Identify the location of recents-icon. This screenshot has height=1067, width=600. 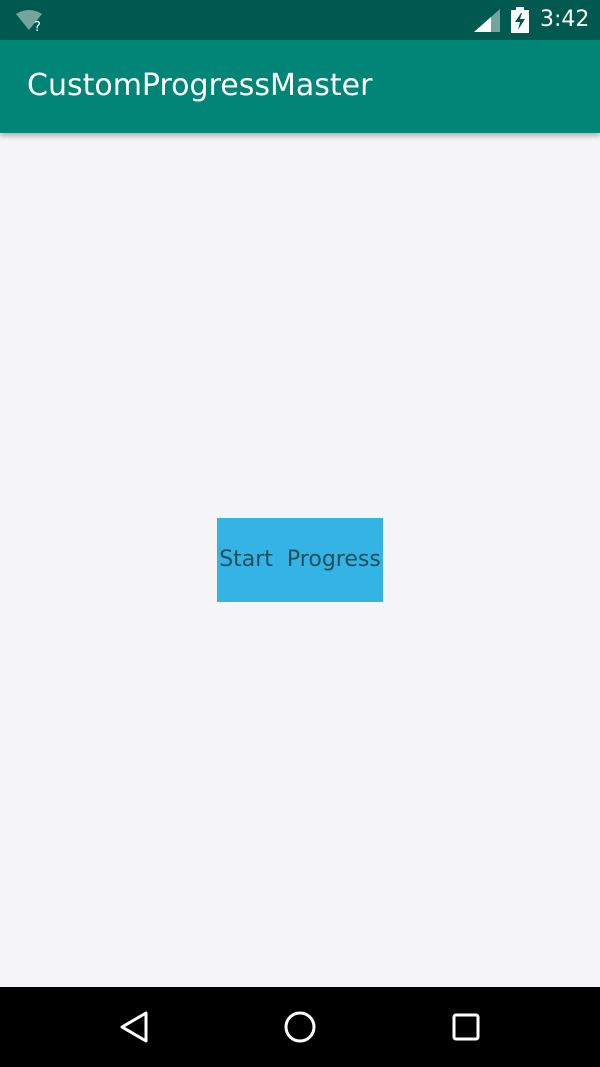
(466, 1027).